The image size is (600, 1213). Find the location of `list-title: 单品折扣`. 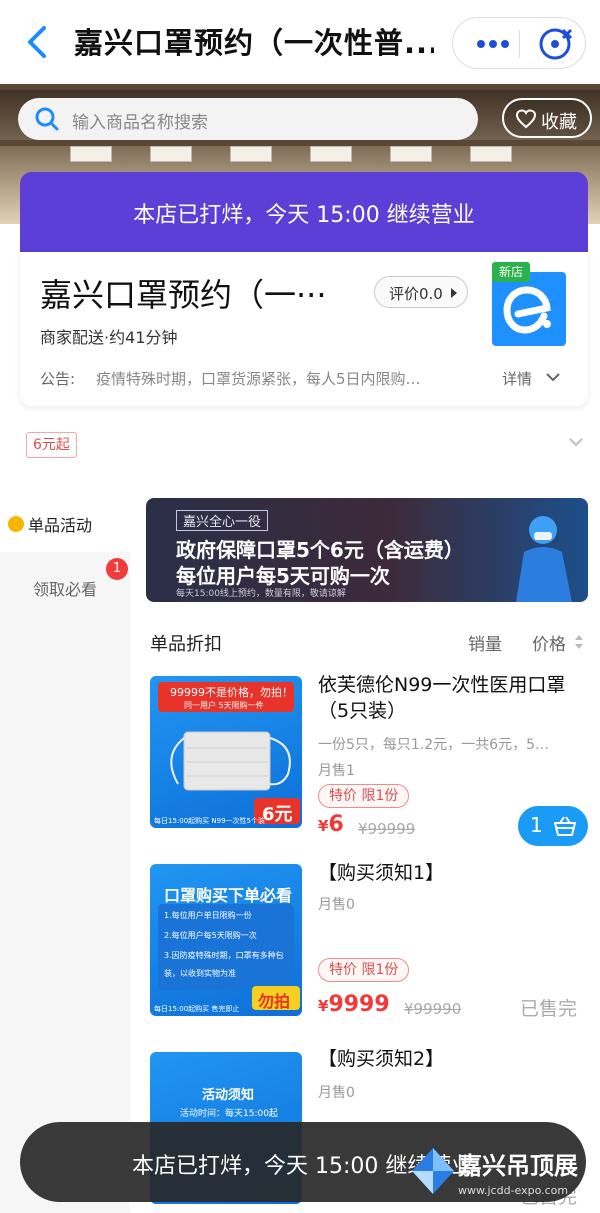

list-title: 单品折扣 is located at coordinates (186, 644).